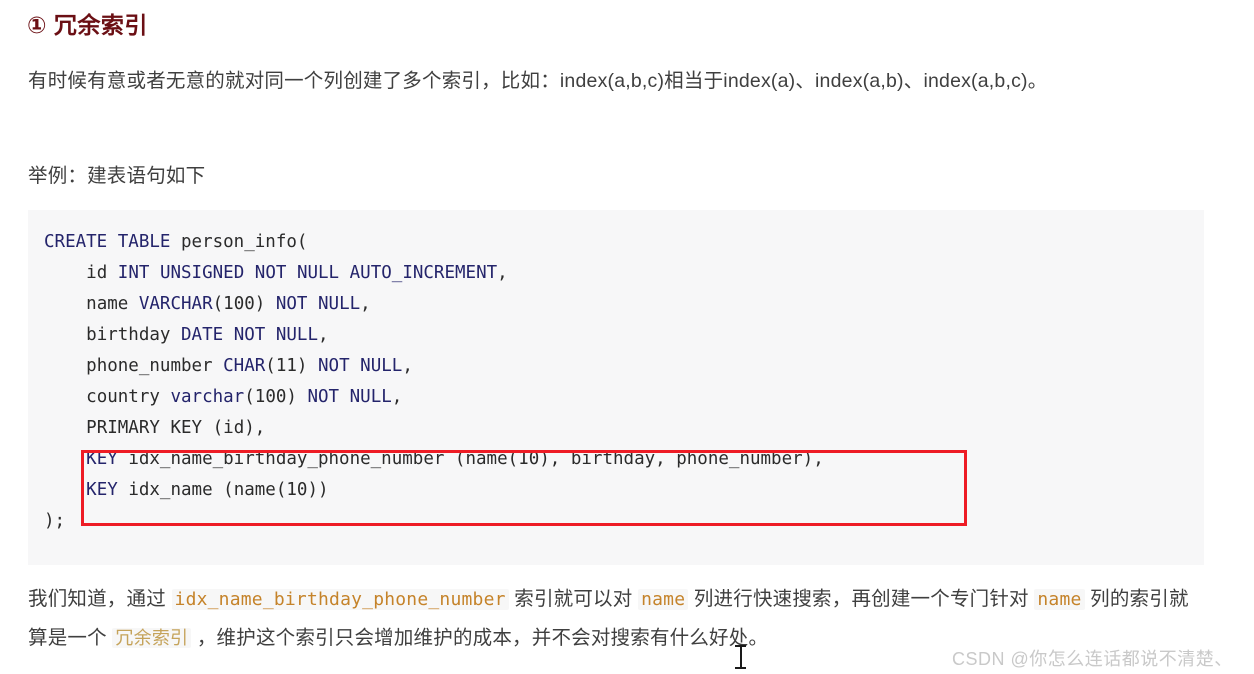 Image resolution: width=1254 pixels, height=674 pixels. What do you see at coordinates (152, 638) in the screenshot?
I see `inline-code-redundant-index: 冗余索引` at bounding box center [152, 638].